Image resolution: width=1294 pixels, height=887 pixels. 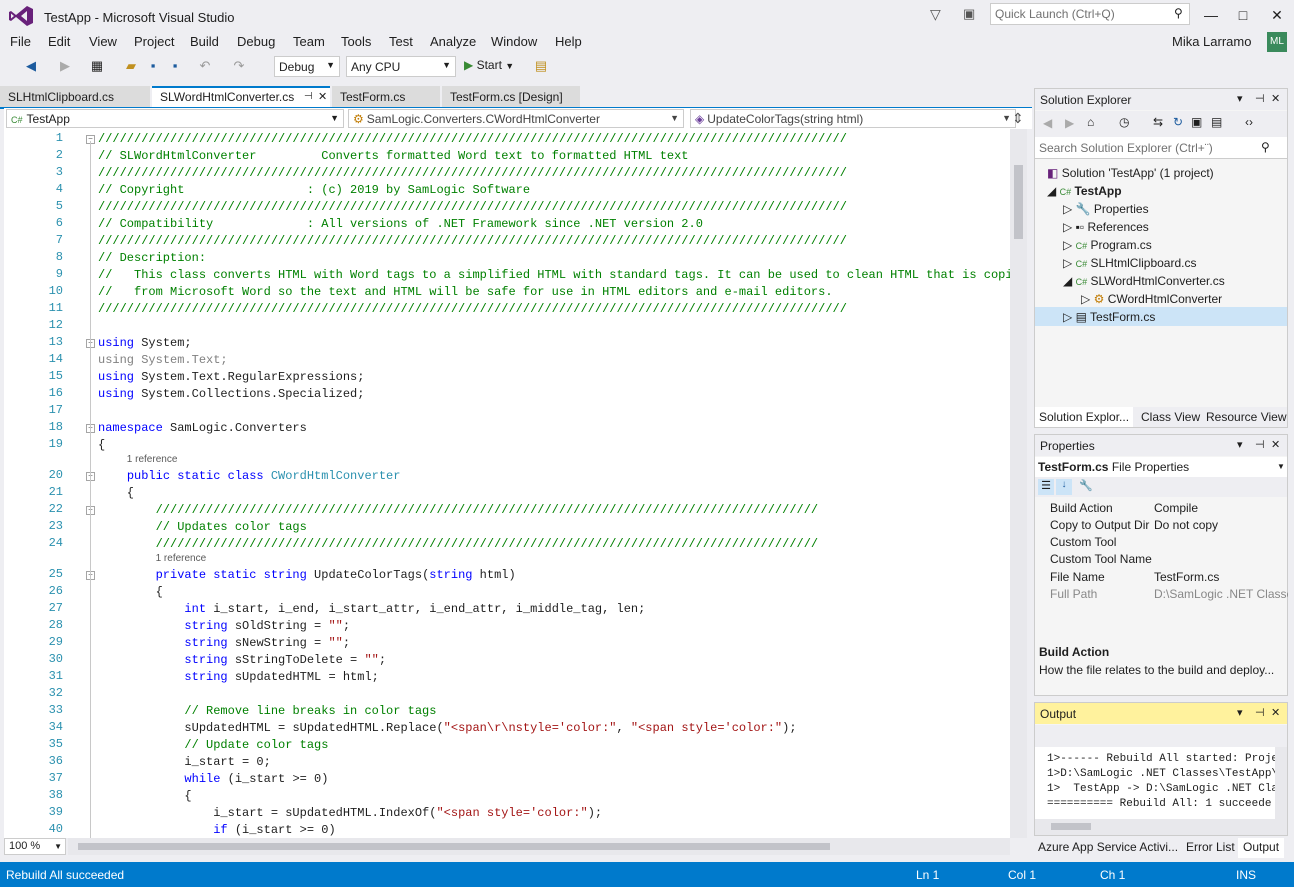 I want to click on tree-item-solution: ◧ Solution 'TestApp' (1 project), so click(x=1130, y=173).